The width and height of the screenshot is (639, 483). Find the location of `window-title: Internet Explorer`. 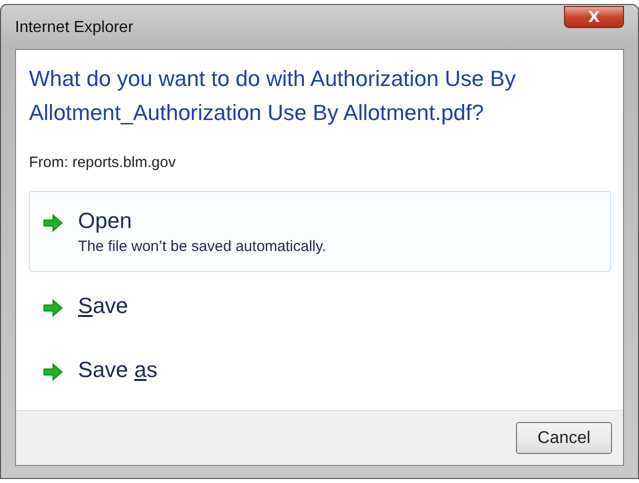

window-title: Internet Explorer is located at coordinates (74, 28).